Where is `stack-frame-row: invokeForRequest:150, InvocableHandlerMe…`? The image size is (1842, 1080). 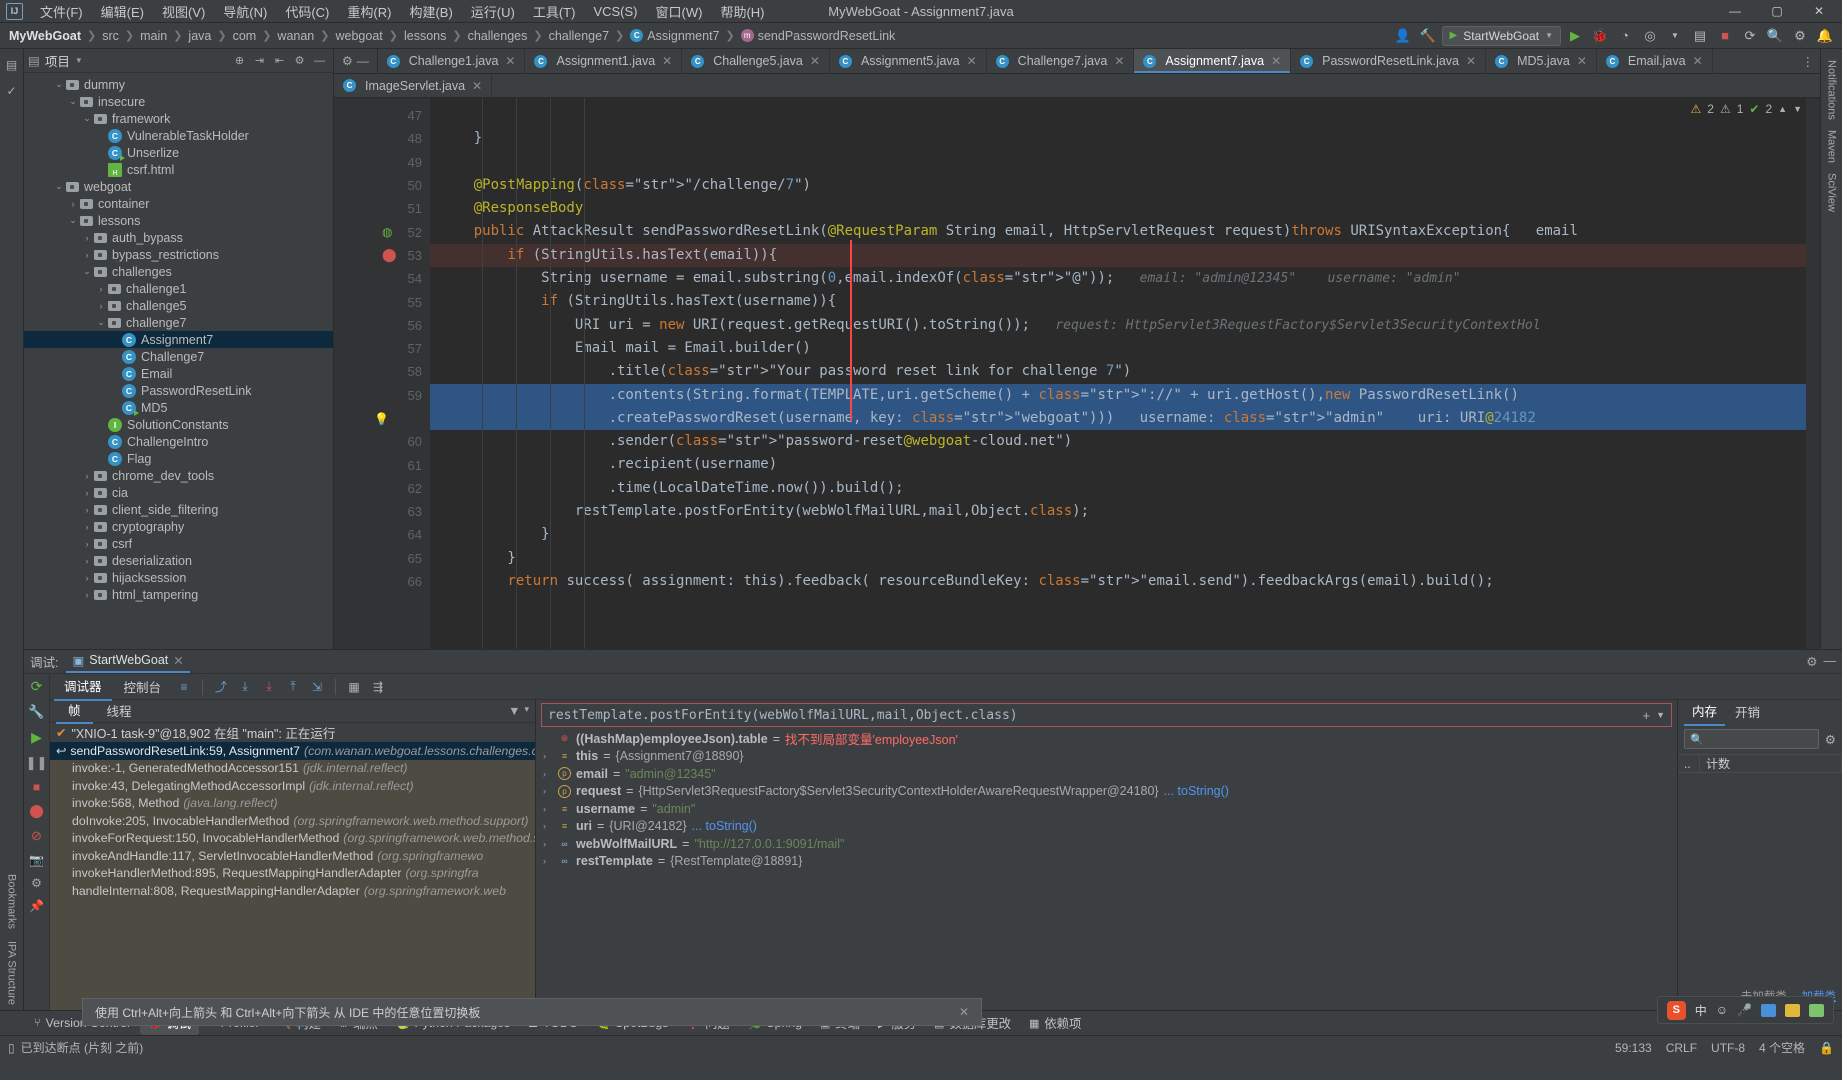
stack-frame-row: invokeForRequest:150, InvocableHandlerMe… is located at coordinates (292, 839).